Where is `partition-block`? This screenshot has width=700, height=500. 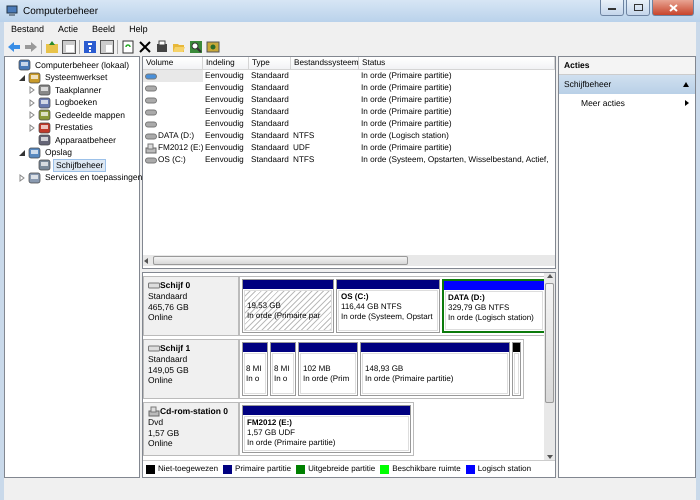
partition-block is located at coordinates (516, 369).